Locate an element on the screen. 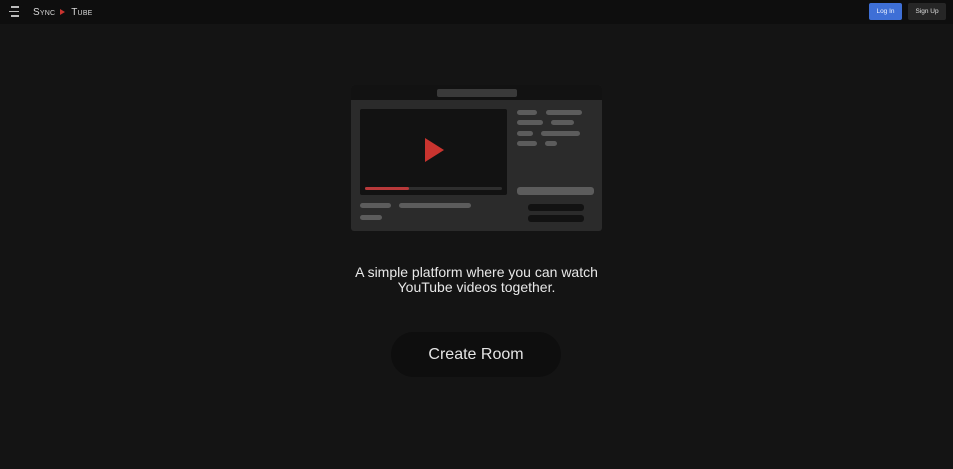 This screenshot has height=469, width=953. video-player-illustration is located at coordinates (476, 158).